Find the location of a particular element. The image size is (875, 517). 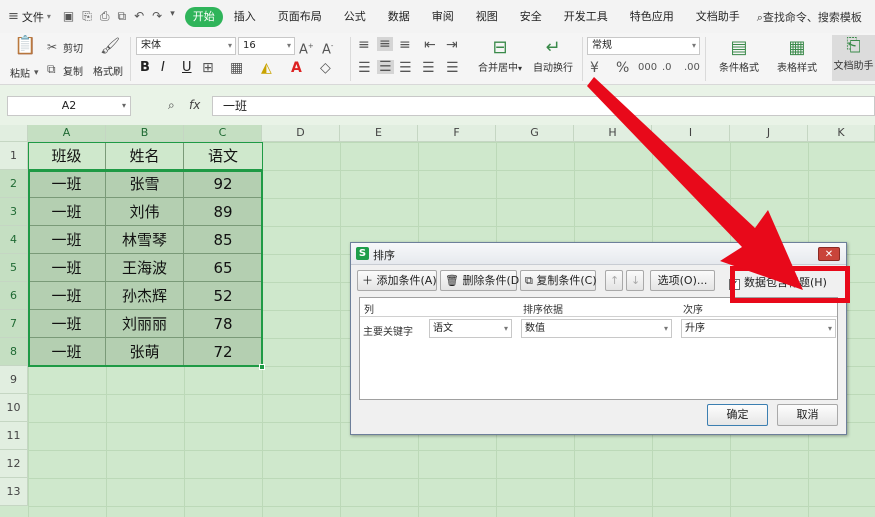

thousands-icon: 000 is located at coordinates (647, 68).